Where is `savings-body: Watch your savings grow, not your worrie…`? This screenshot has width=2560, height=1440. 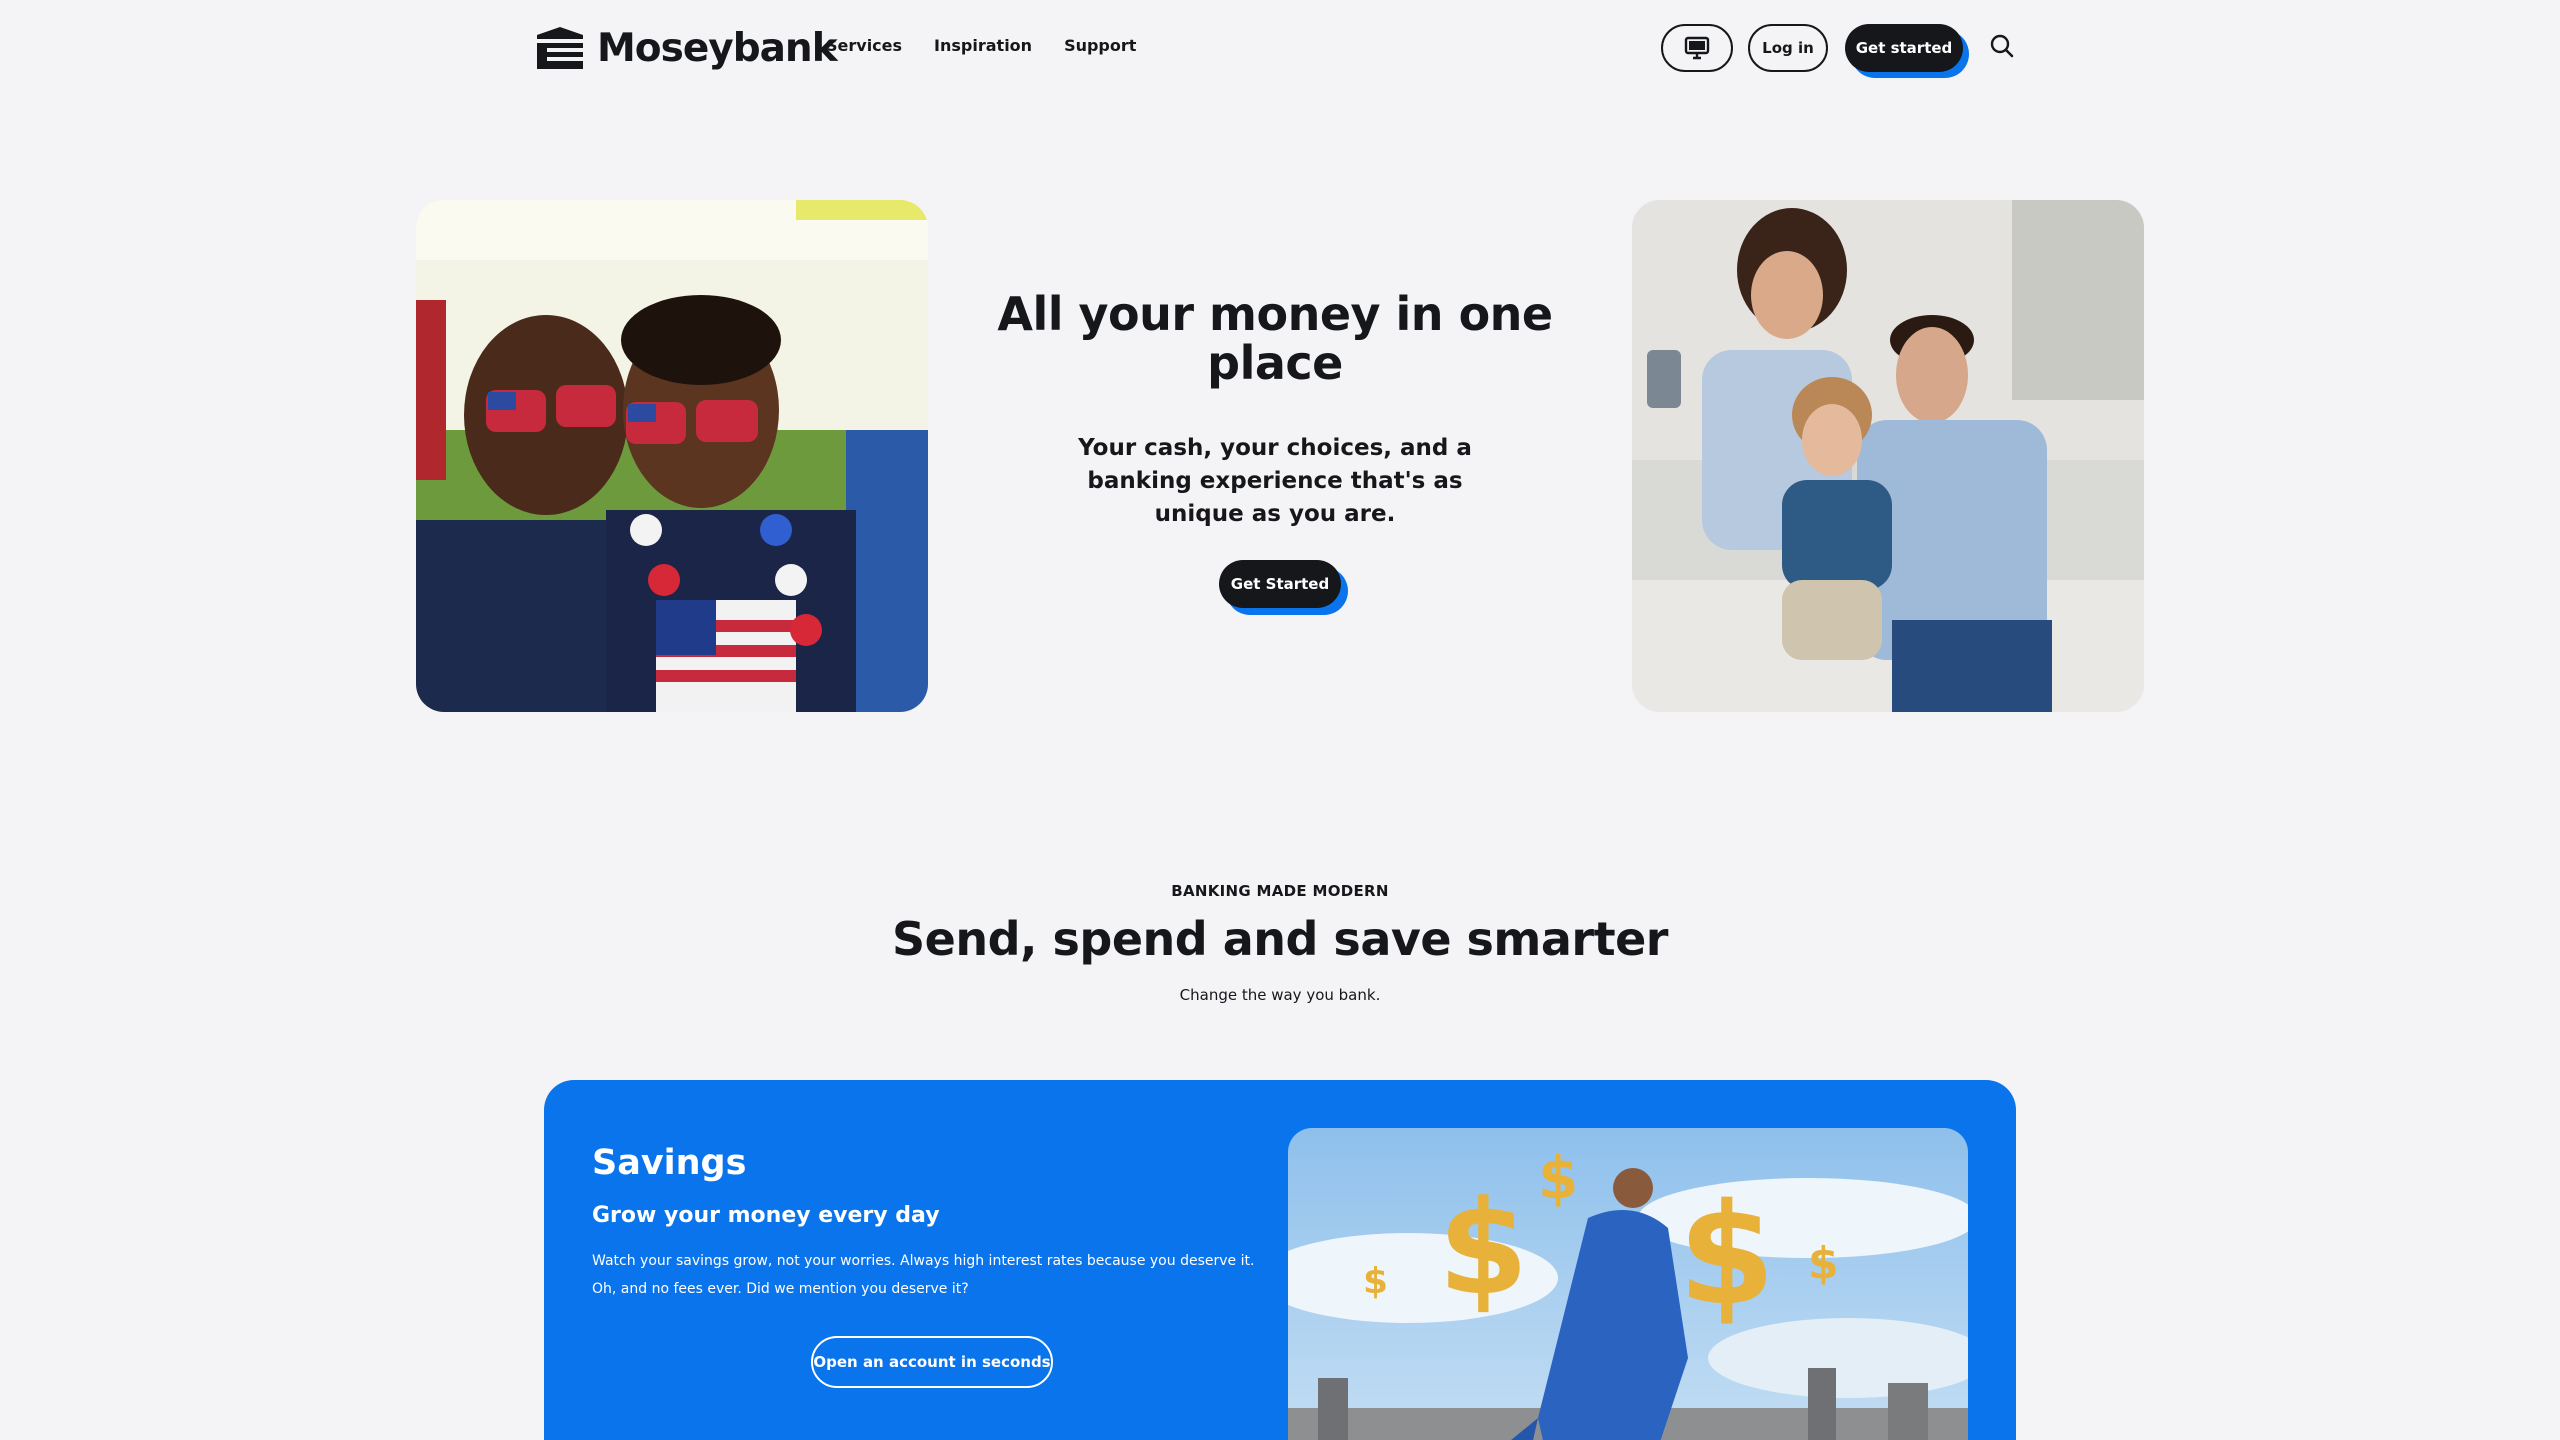
savings-body: Watch your savings grow, not your worrie… is located at coordinates (923, 1275).